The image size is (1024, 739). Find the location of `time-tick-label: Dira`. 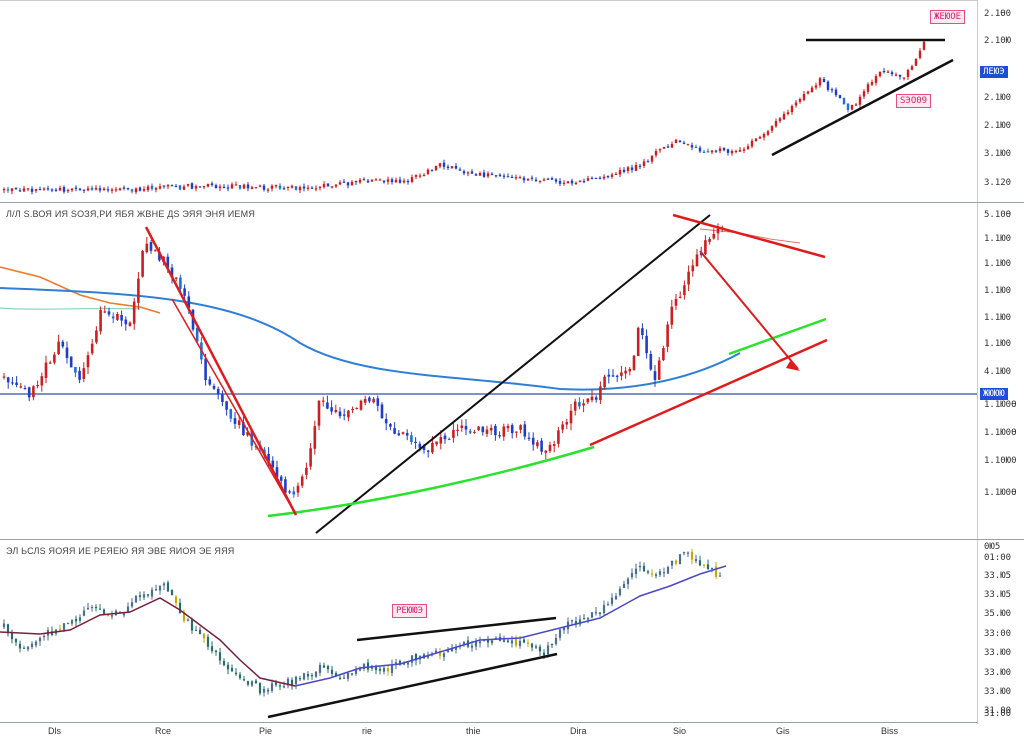

time-tick-label: Dira is located at coordinates (578, 731).